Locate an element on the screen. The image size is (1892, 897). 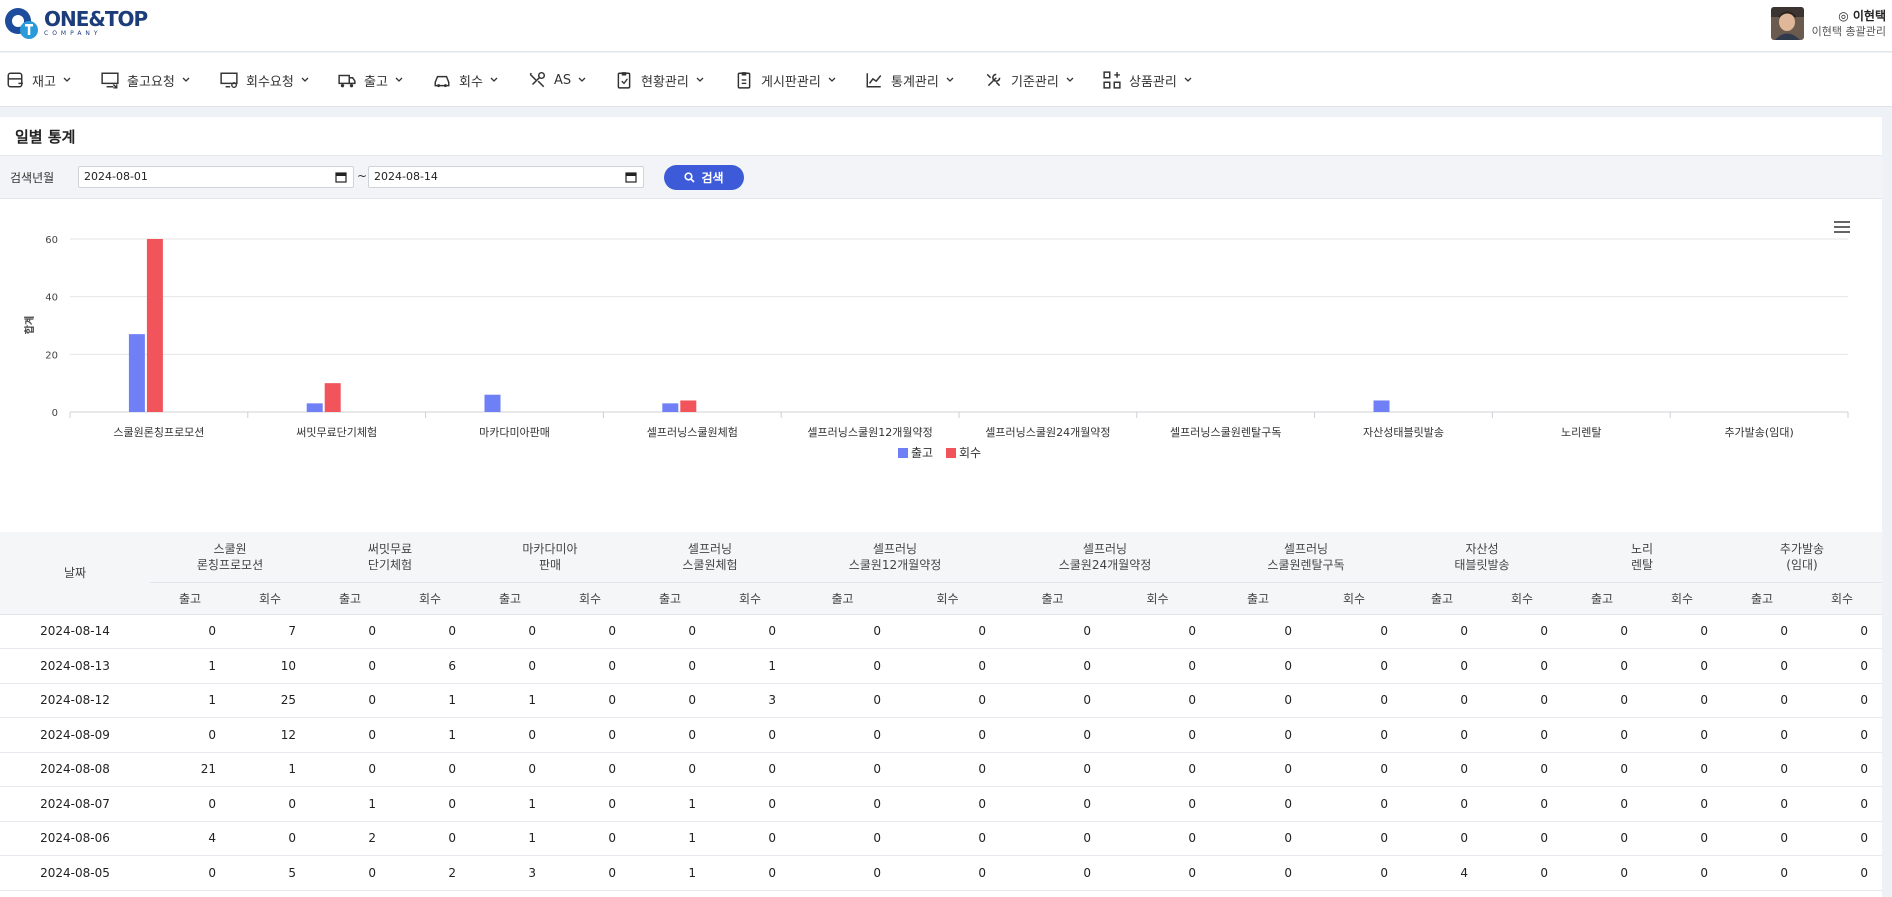
nav-item-7: 게시판관리 is located at coordinates (785, 80).